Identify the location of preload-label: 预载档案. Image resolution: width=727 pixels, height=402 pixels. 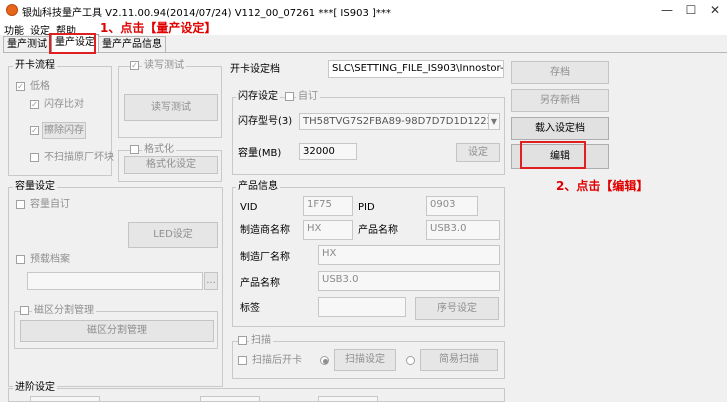
(50, 259).